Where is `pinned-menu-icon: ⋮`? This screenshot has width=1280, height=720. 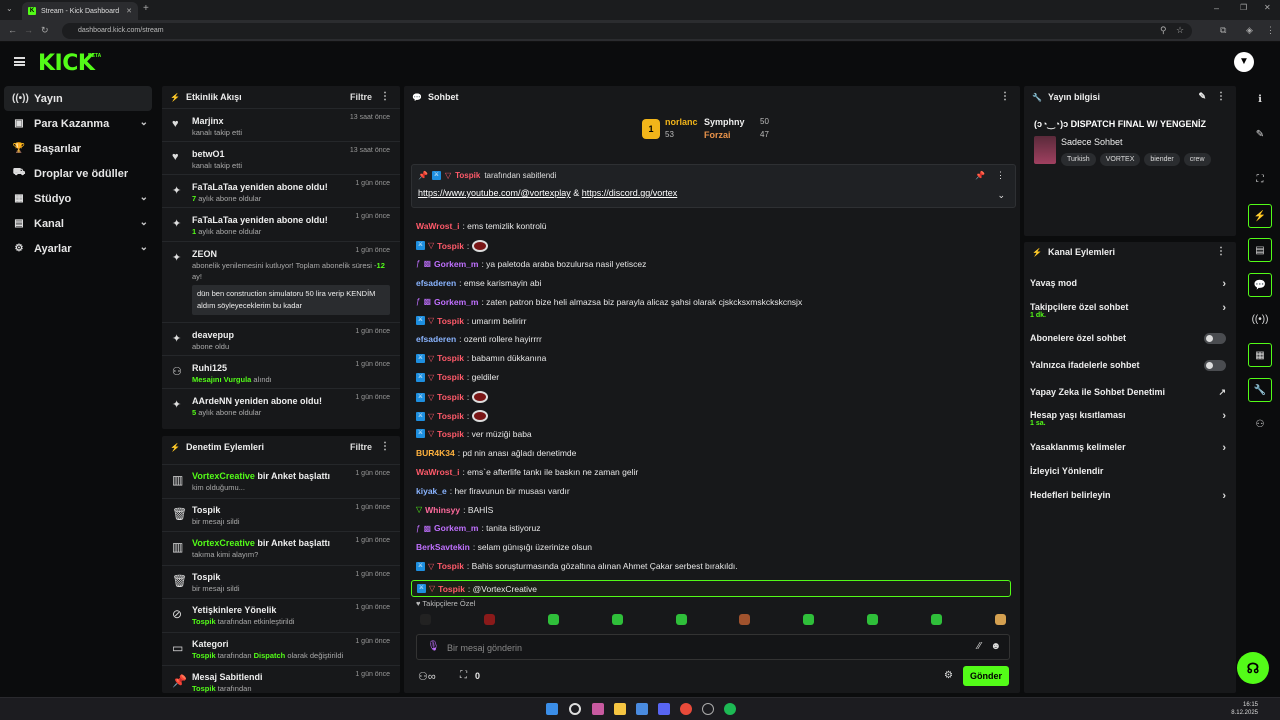
pinned-menu-icon: ⋮ is located at coordinates (1000, 175).